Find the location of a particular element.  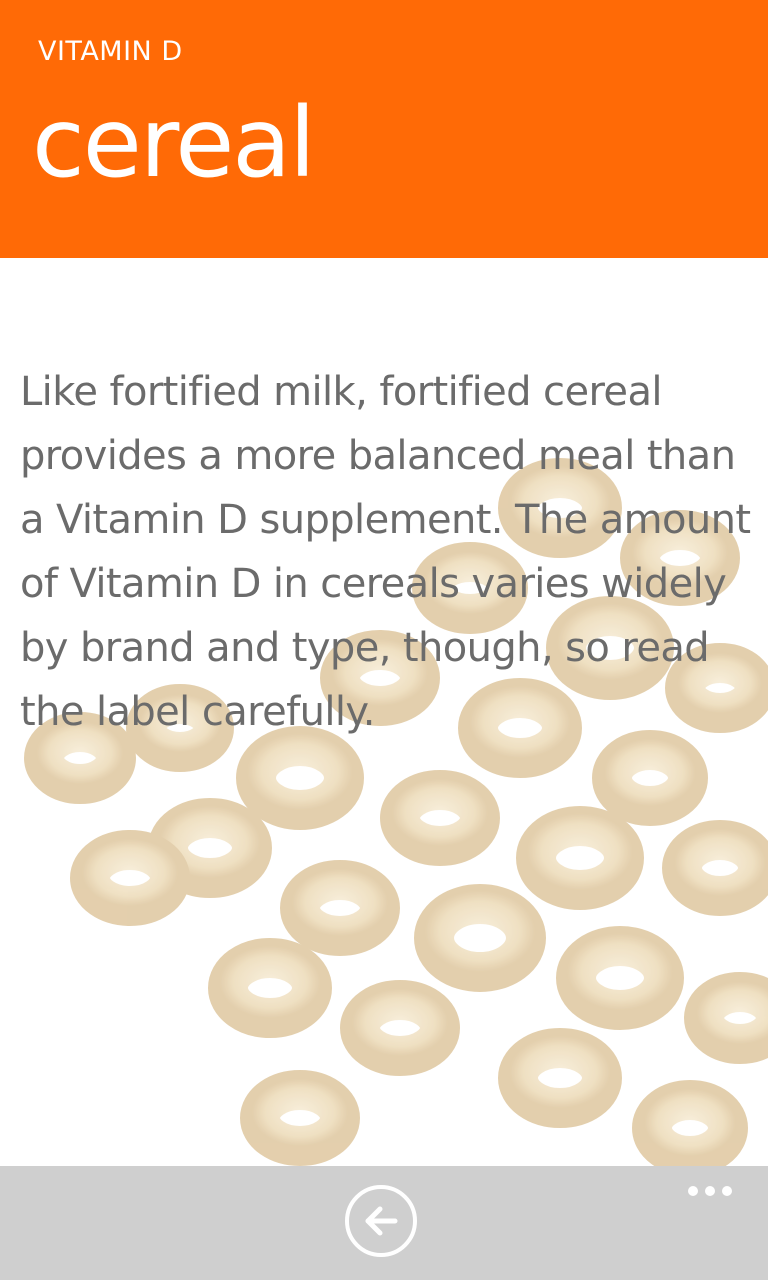

app-bar is located at coordinates (384, 1223).